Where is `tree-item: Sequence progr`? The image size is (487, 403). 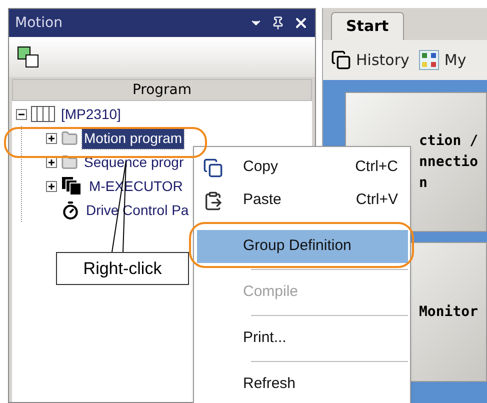 tree-item: Sequence progr is located at coordinates (134, 162).